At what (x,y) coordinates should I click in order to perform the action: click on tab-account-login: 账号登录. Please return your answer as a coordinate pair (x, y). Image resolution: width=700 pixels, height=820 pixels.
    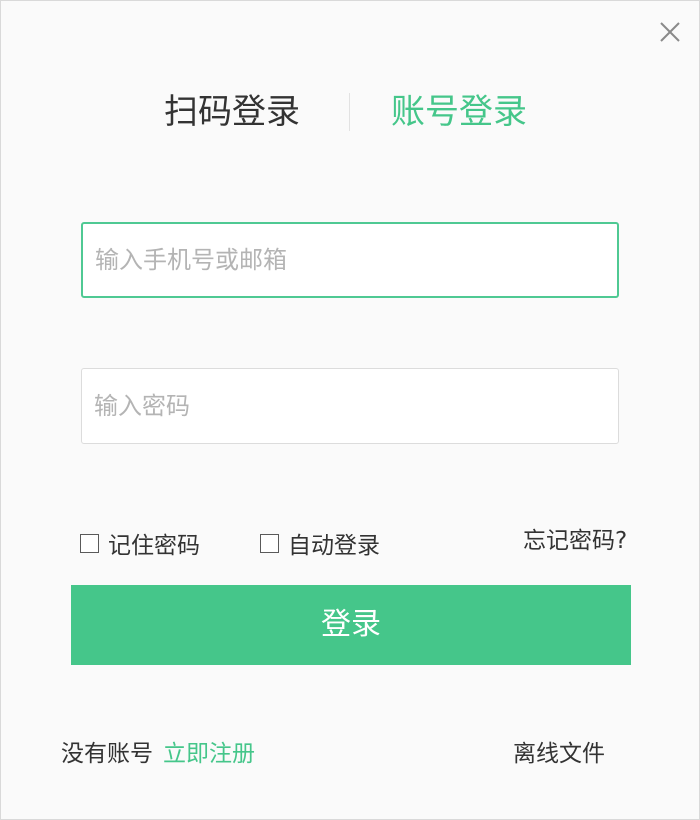
    Looking at the image, I should click on (459, 112).